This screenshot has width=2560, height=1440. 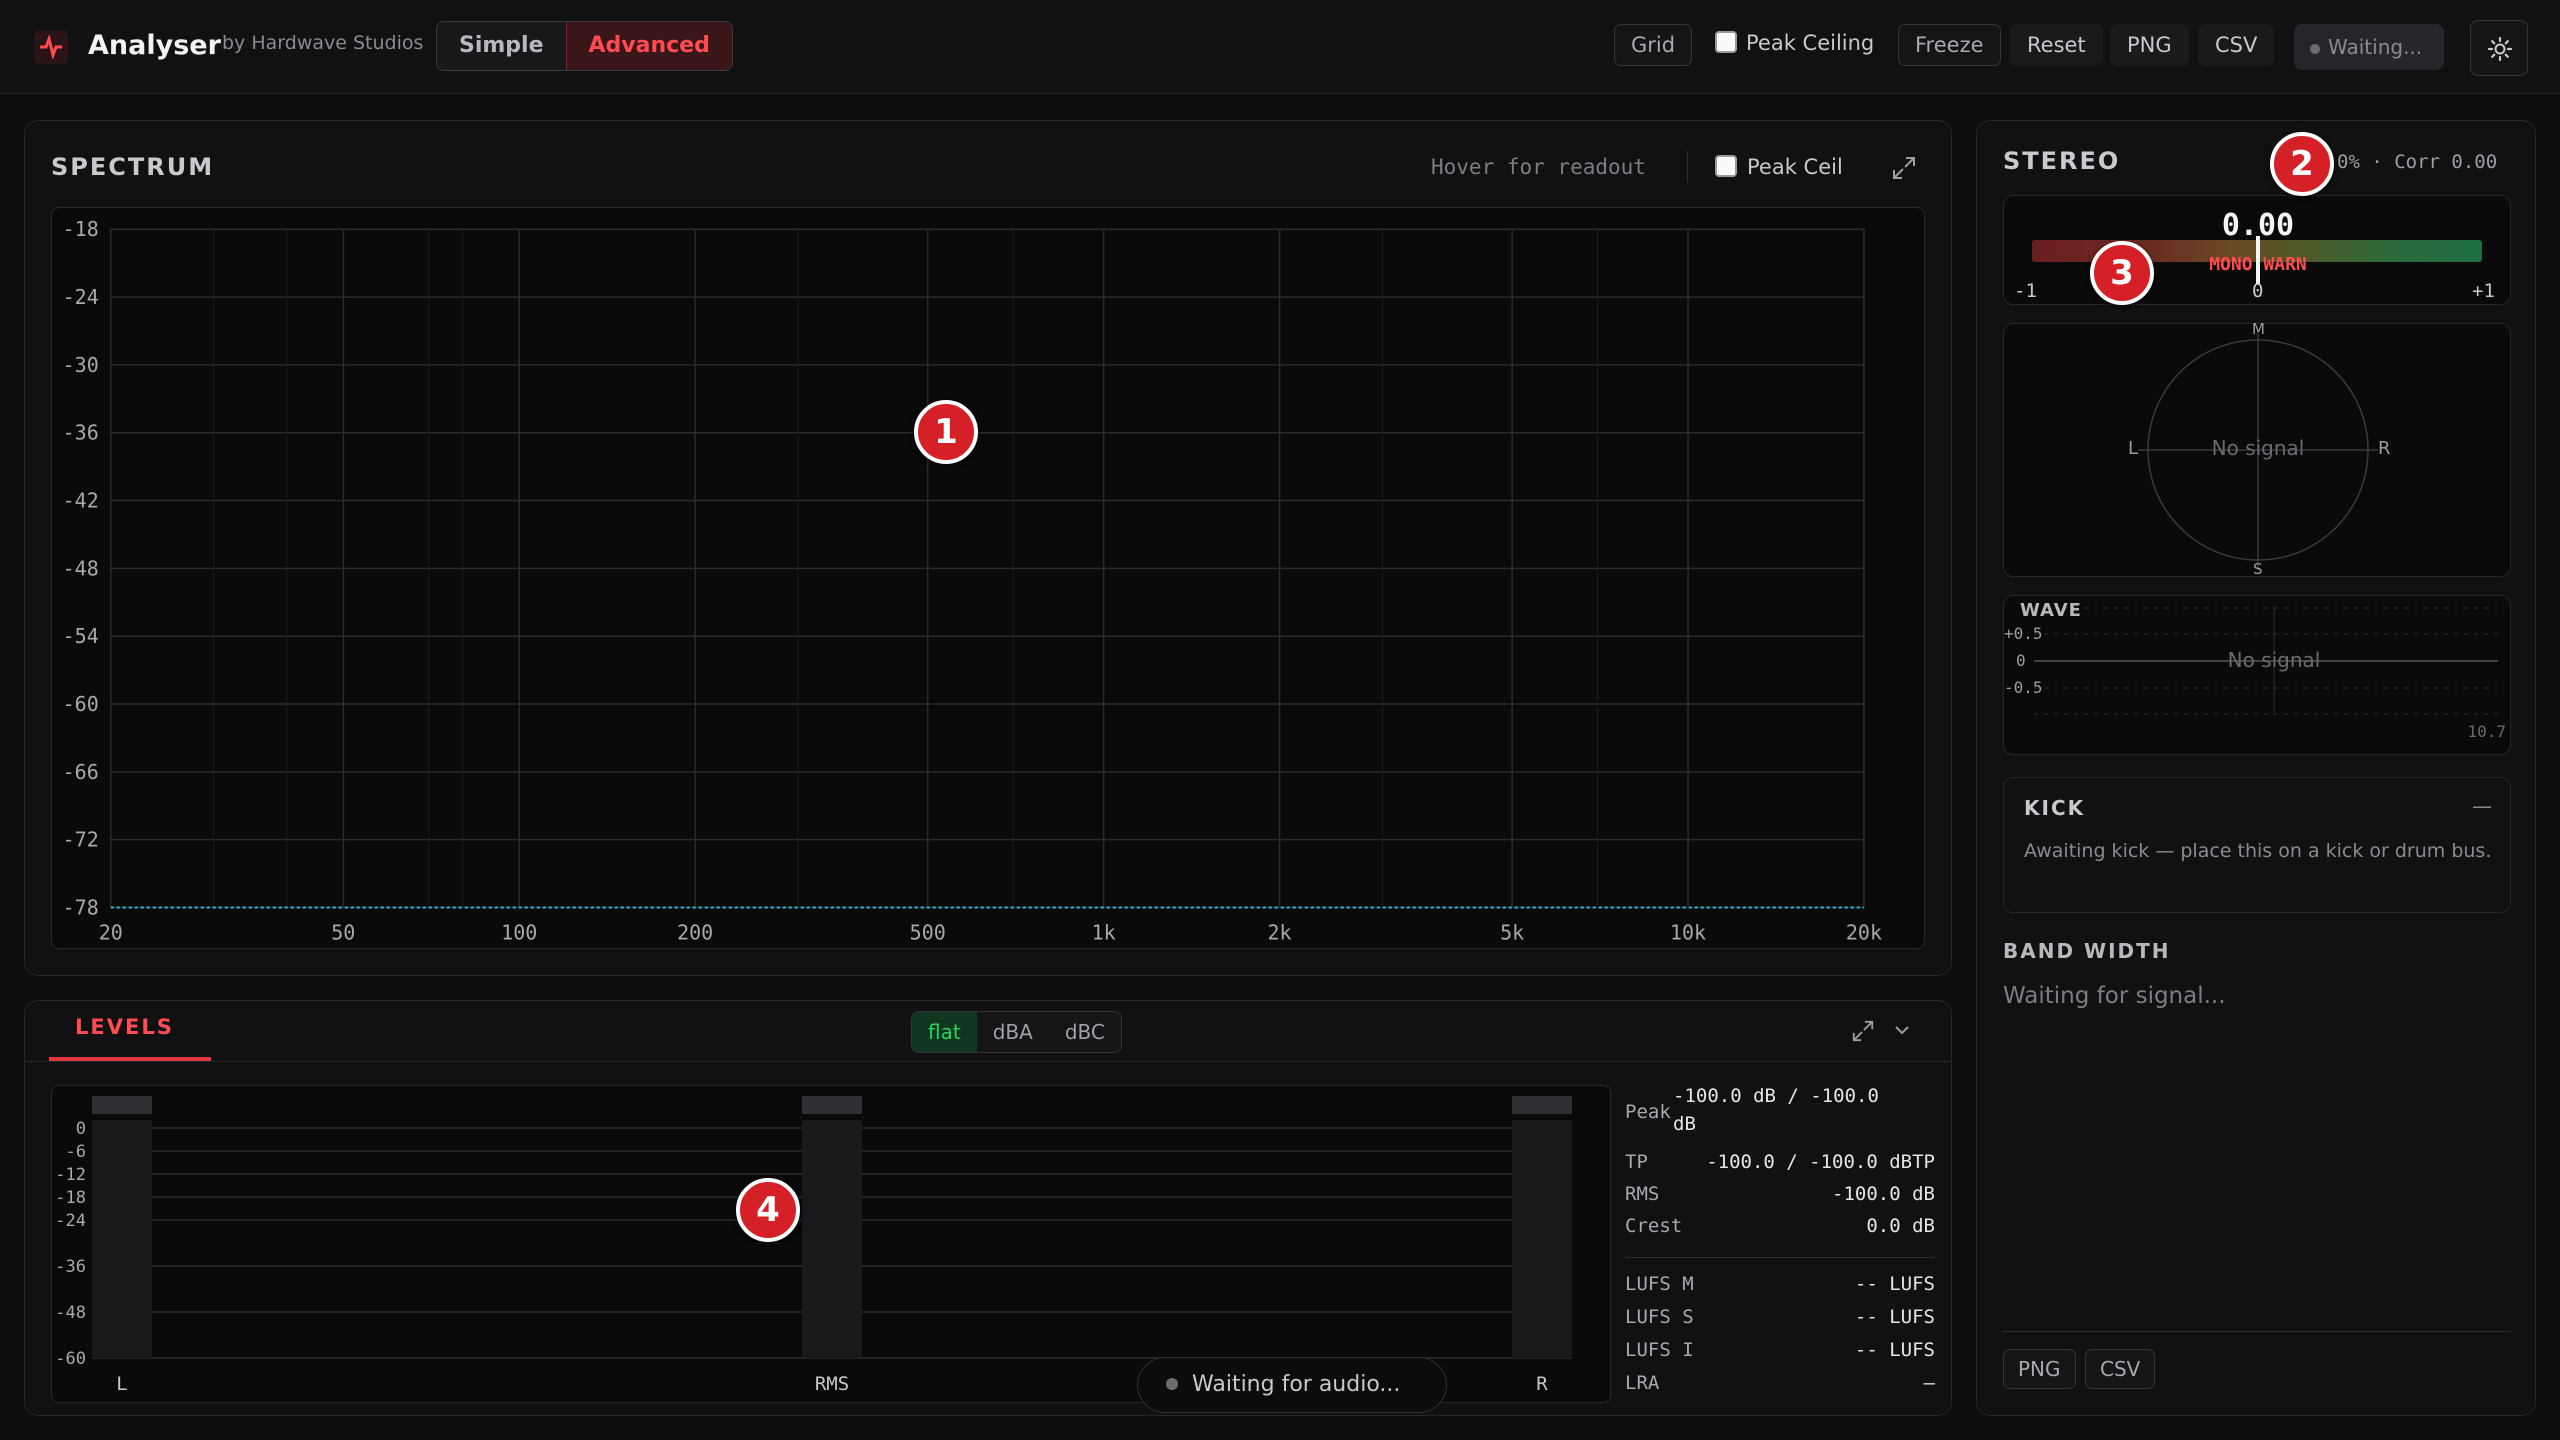 What do you see at coordinates (1659, 1317) in the screenshot?
I see `stat-label: LUFS S` at bounding box center [1659, 1317].